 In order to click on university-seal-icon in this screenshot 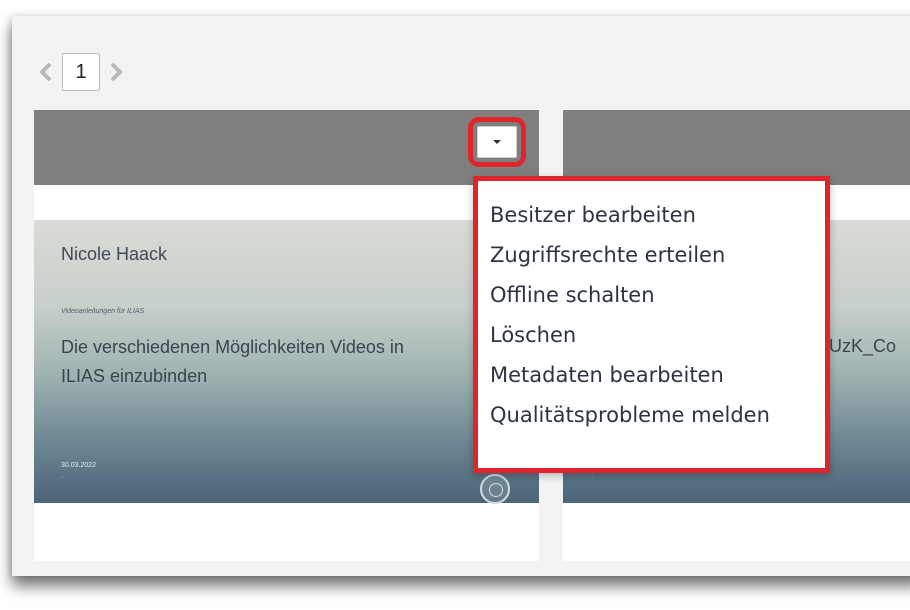, I will do `click(495, 489)`.